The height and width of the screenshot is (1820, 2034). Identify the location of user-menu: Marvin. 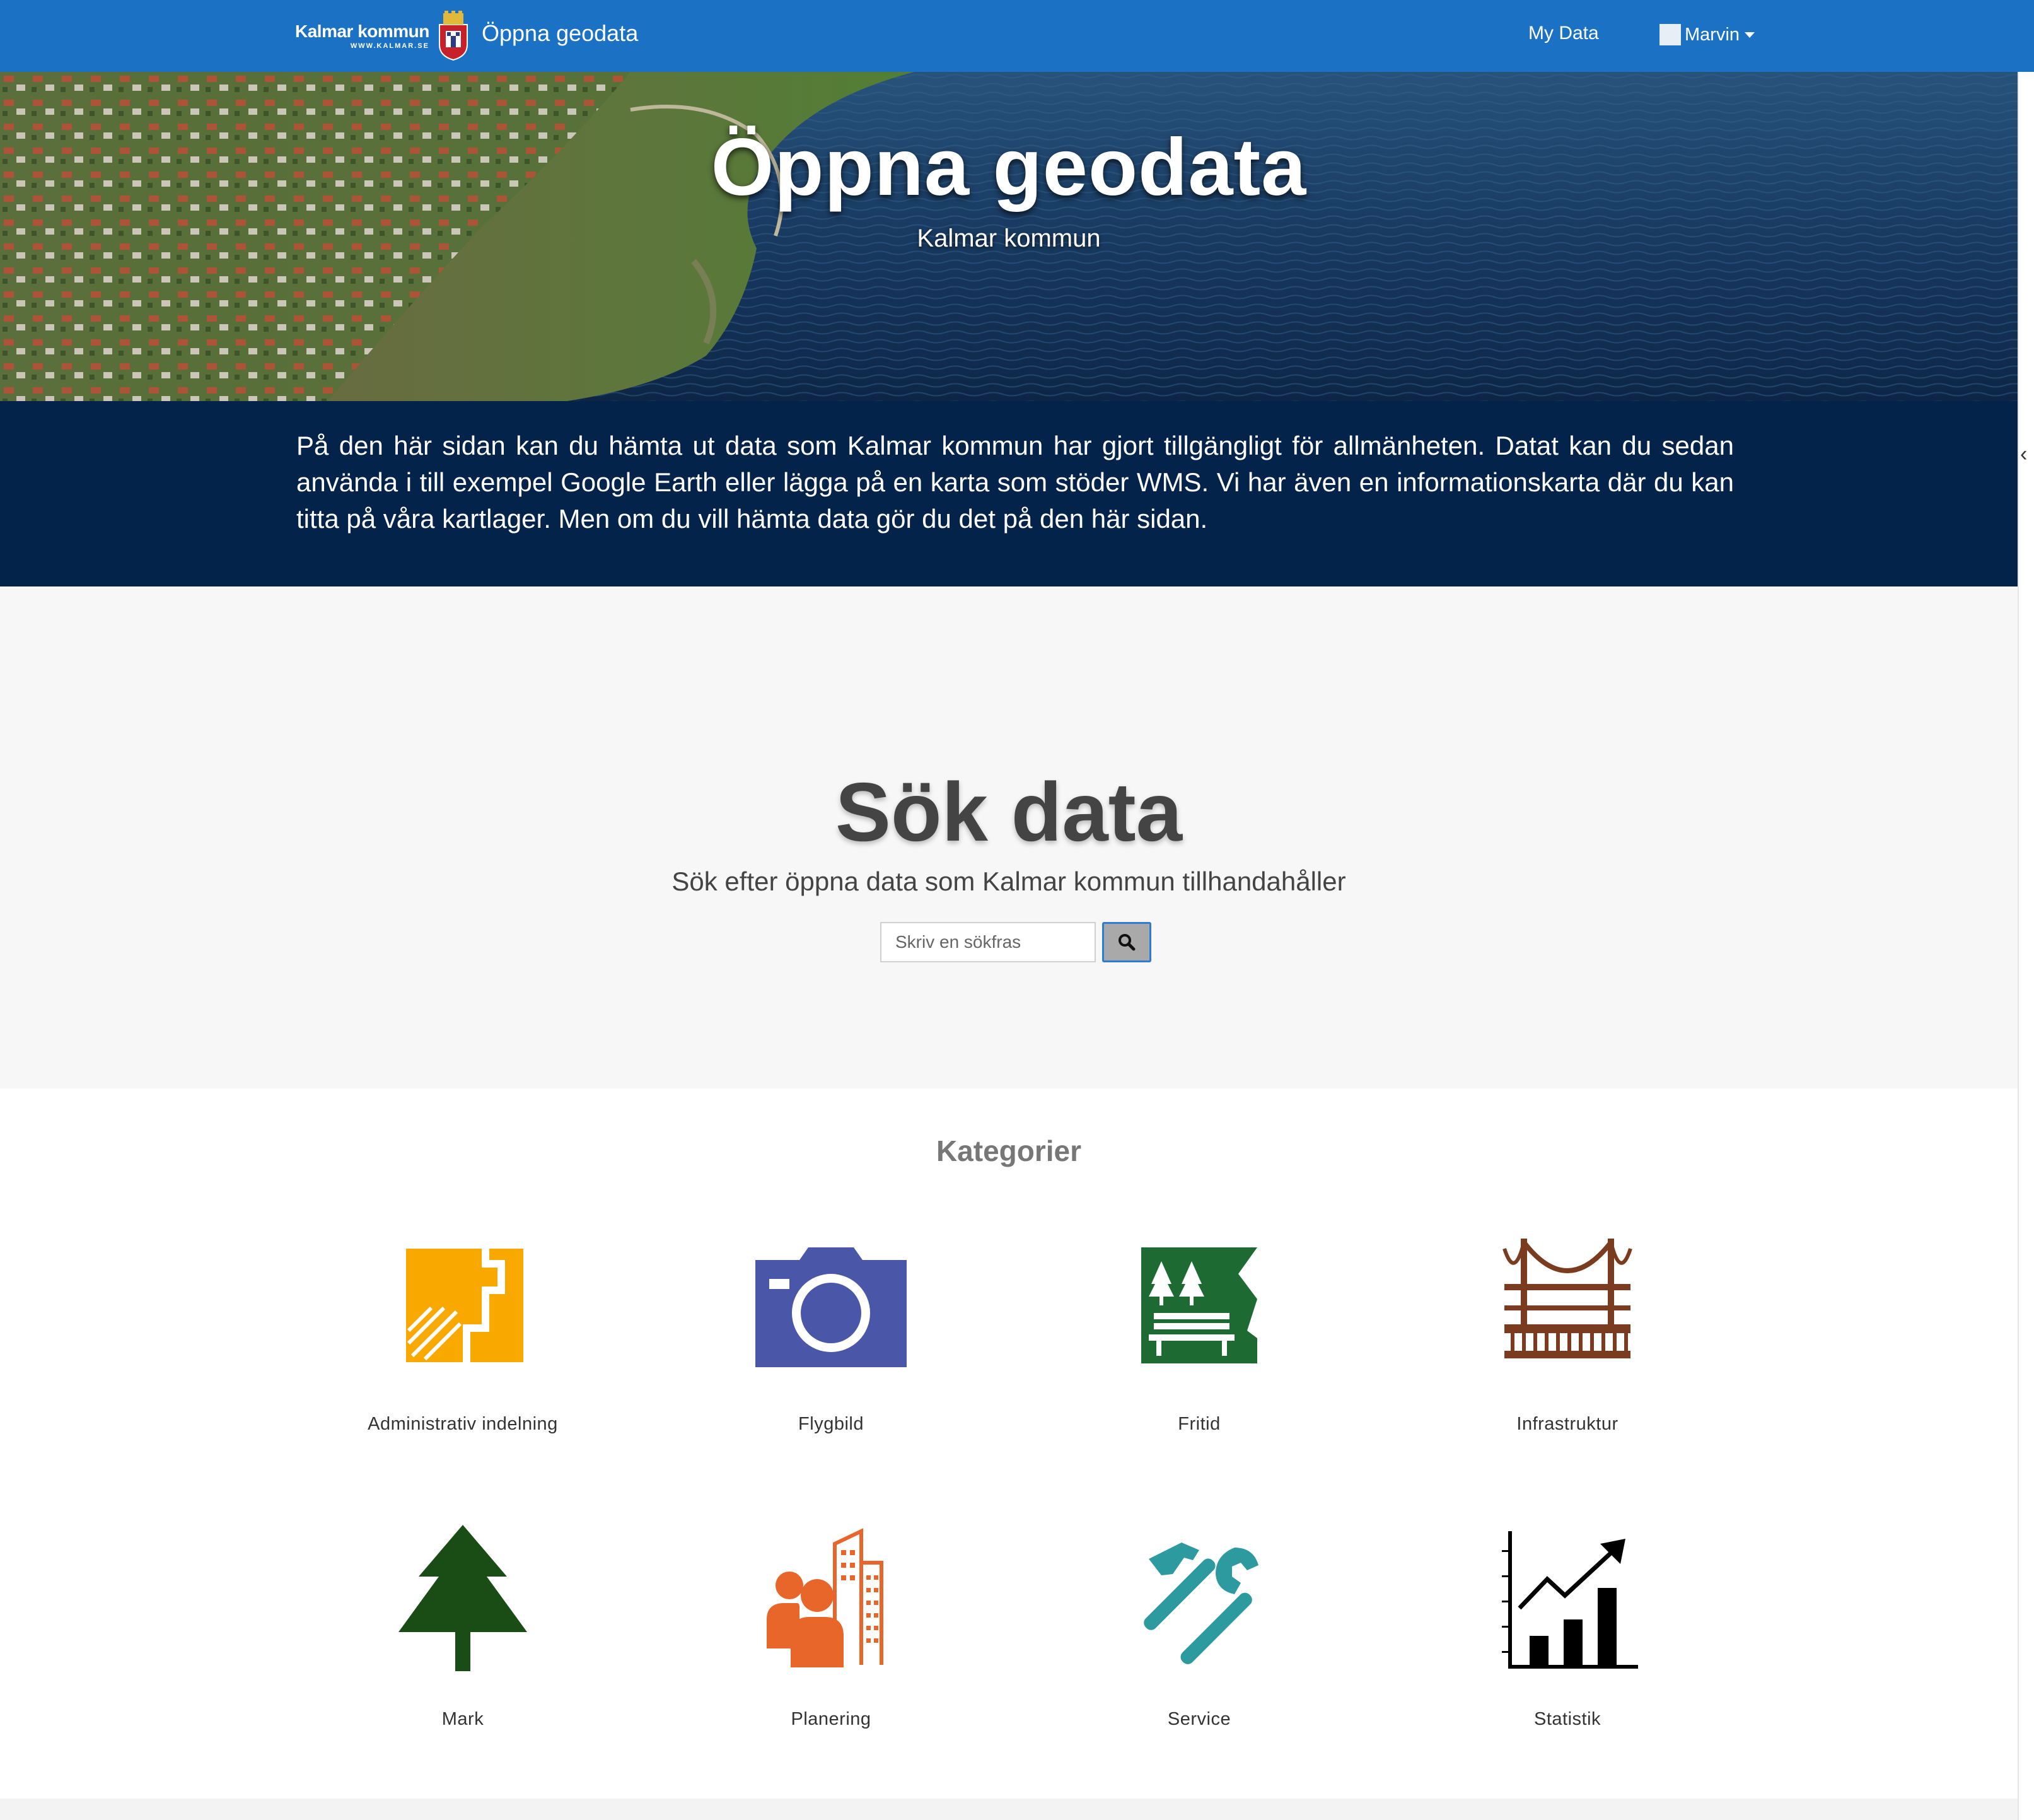
(1707, 34).